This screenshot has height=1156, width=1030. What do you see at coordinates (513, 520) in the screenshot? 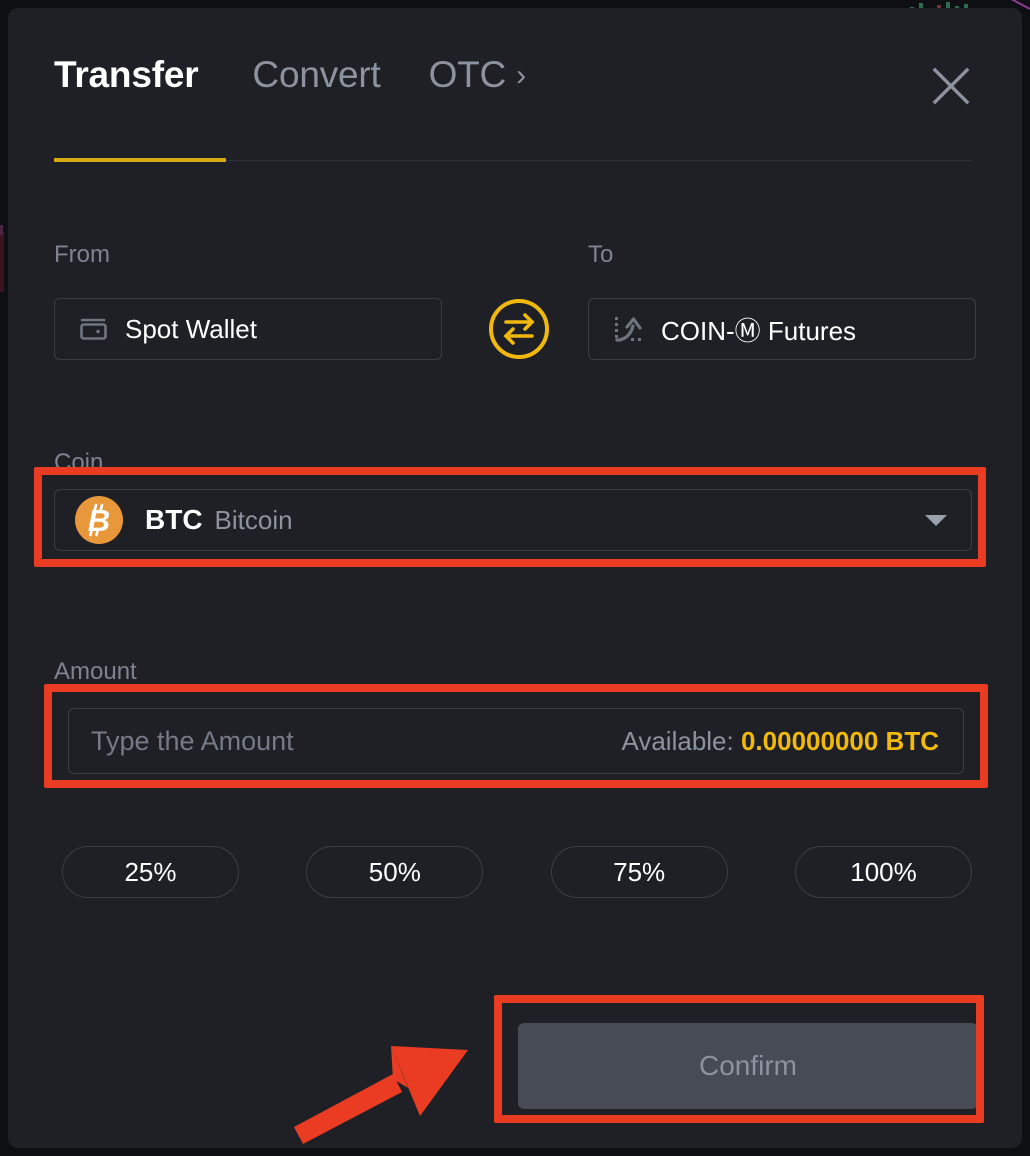
I see `coin-selector: B BTC Bitcoin` at bounding box center [513, 520].